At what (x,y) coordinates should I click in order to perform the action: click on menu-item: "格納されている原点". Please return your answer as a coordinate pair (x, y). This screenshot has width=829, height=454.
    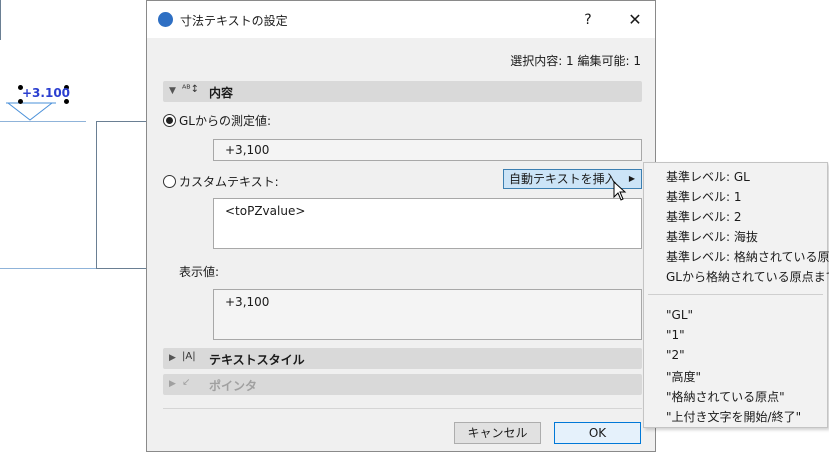
    Looking at the image, I should click on (725, 396).